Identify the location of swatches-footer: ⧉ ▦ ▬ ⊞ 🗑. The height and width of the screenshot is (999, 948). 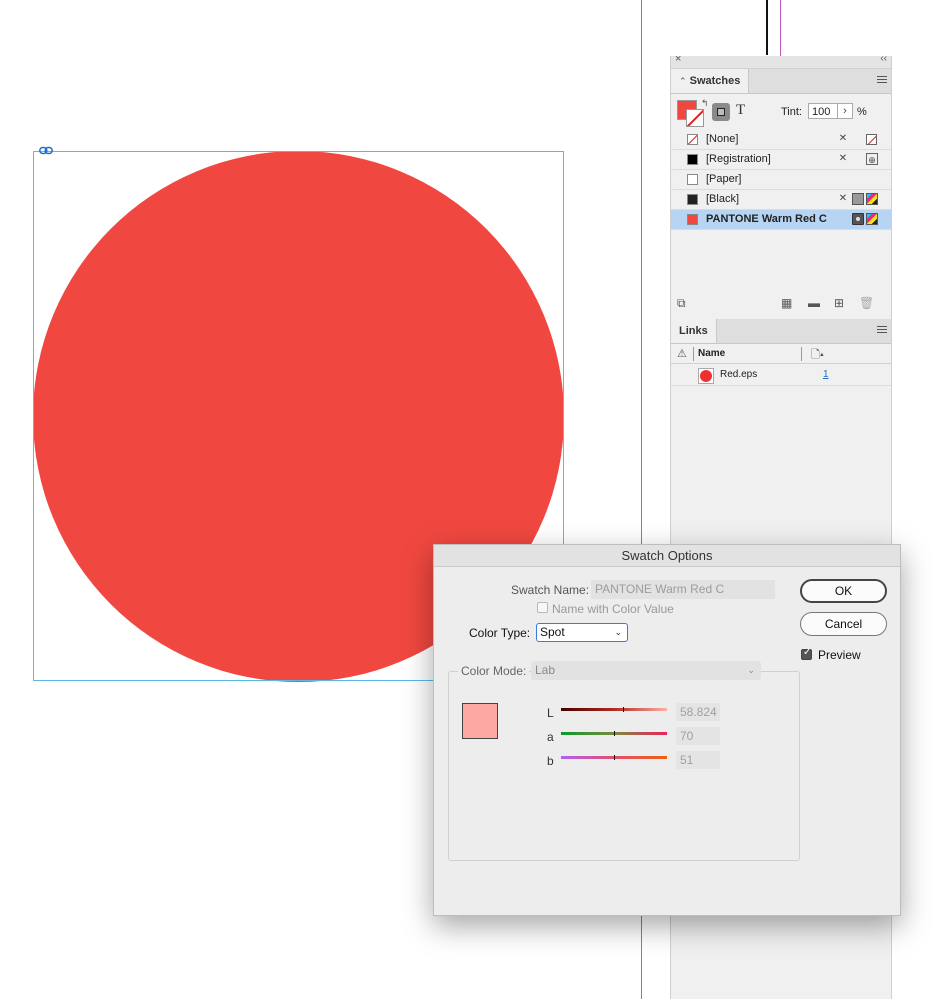
(781, 305).